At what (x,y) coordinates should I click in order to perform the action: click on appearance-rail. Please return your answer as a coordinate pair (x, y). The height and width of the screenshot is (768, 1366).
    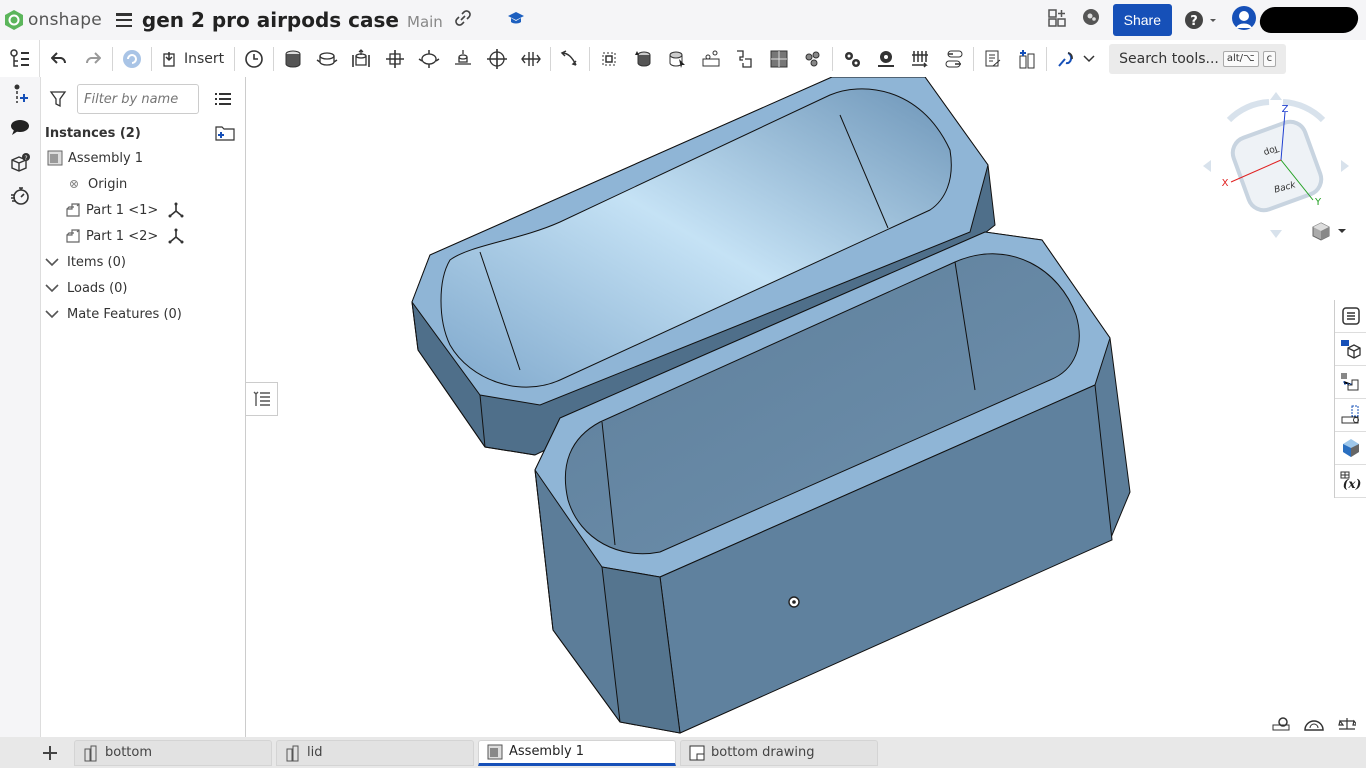
    Looking at the image, I should click on (1350, 382).